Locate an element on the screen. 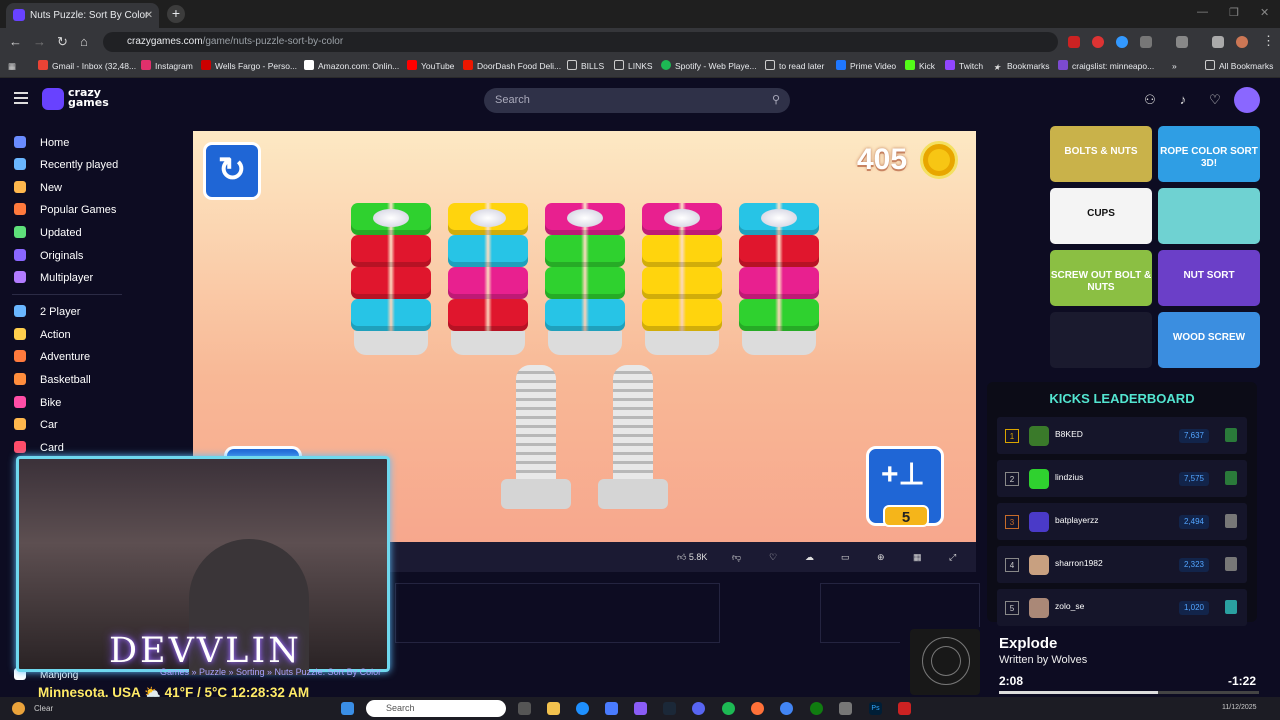  file-explorer-icon is located at coordinates (553, 708).